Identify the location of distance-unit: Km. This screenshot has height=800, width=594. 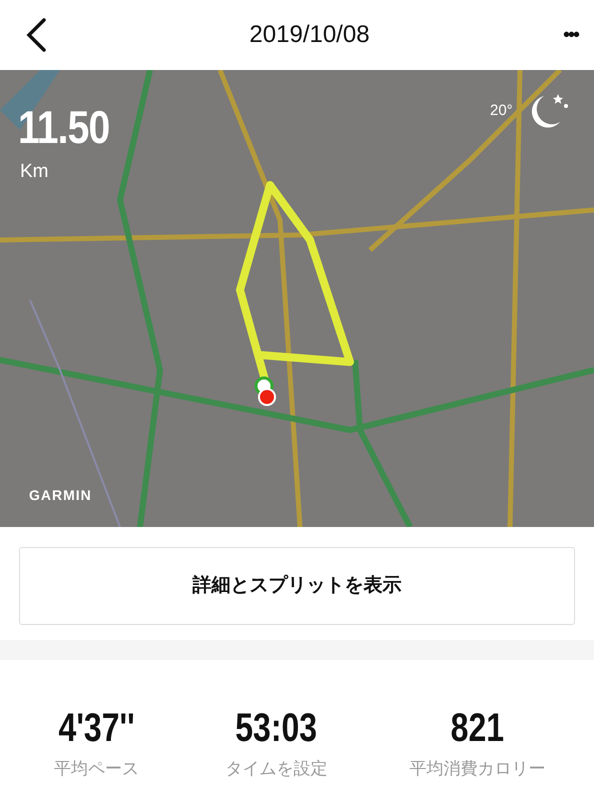
(34, 172).